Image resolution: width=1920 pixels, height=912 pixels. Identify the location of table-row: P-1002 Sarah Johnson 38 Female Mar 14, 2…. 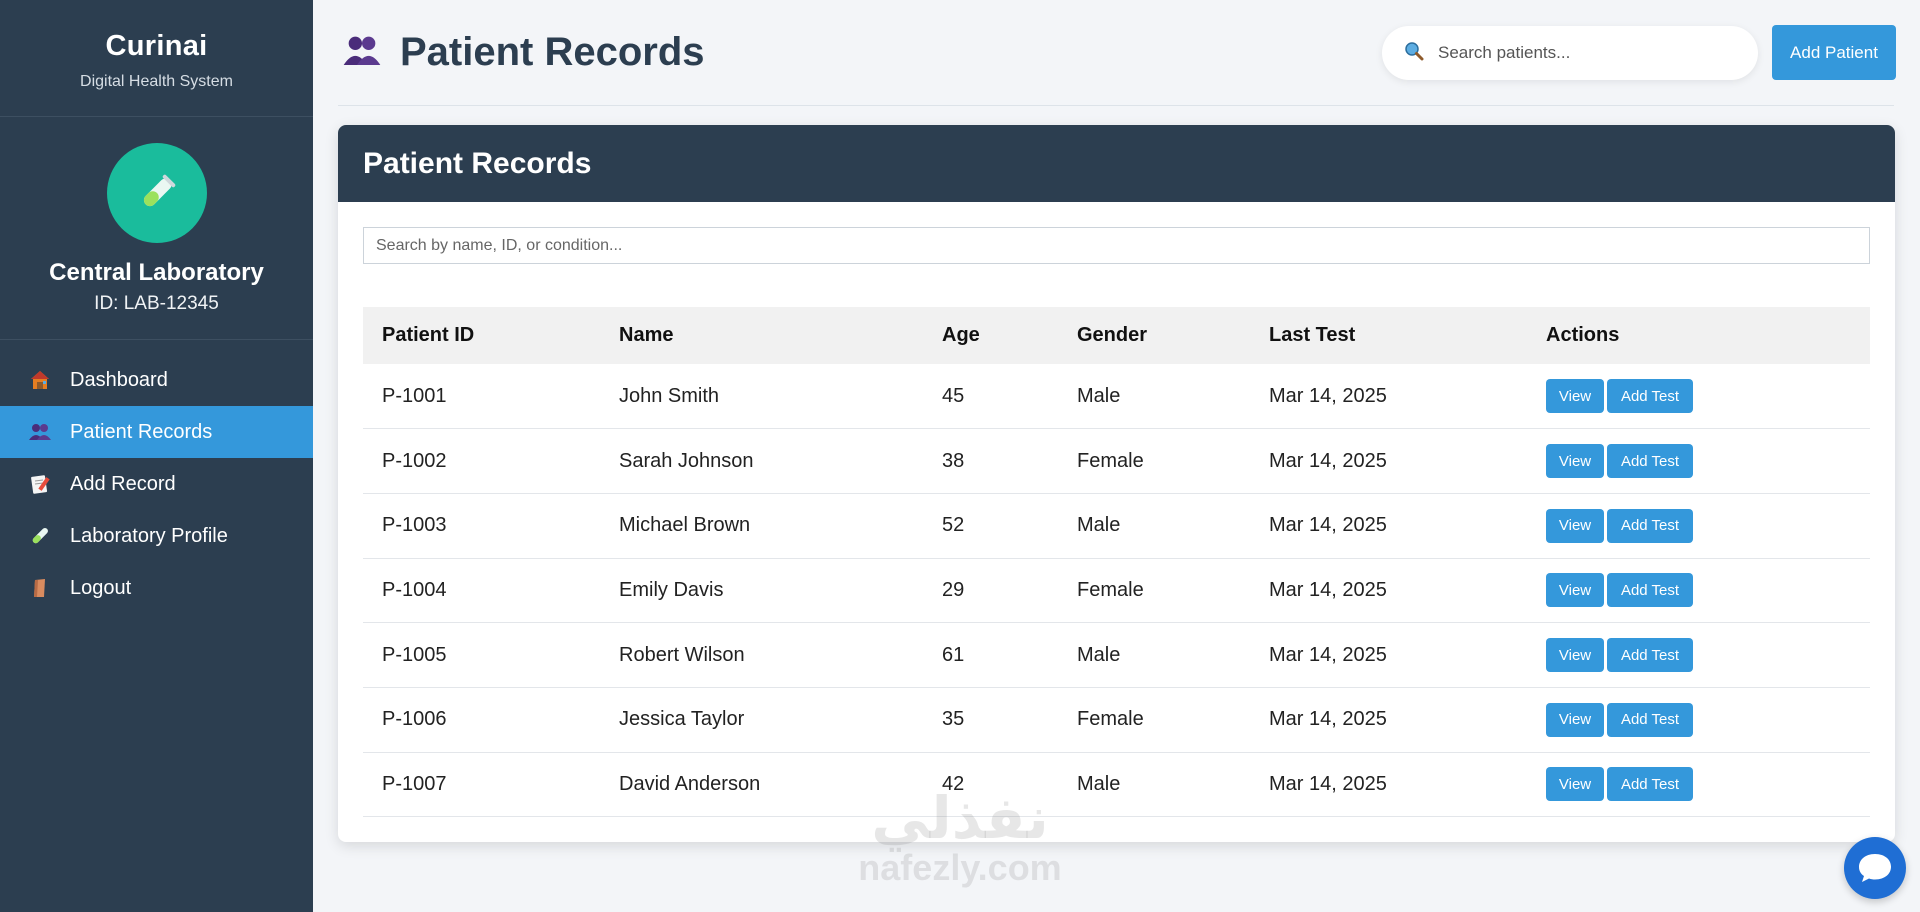
(1116, 461).